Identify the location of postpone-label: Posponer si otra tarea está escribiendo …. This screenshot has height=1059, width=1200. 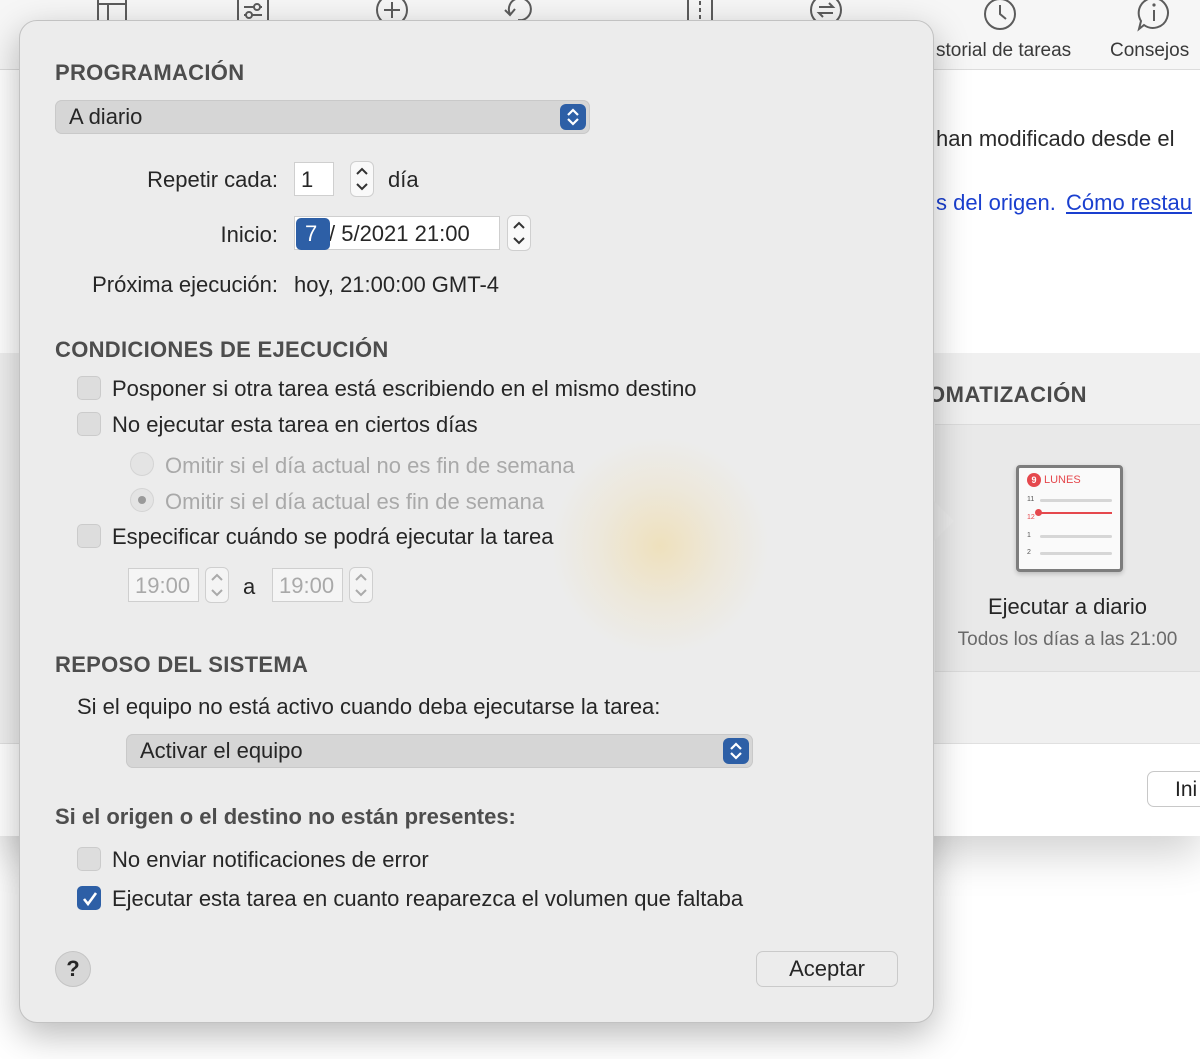
(404, 389).